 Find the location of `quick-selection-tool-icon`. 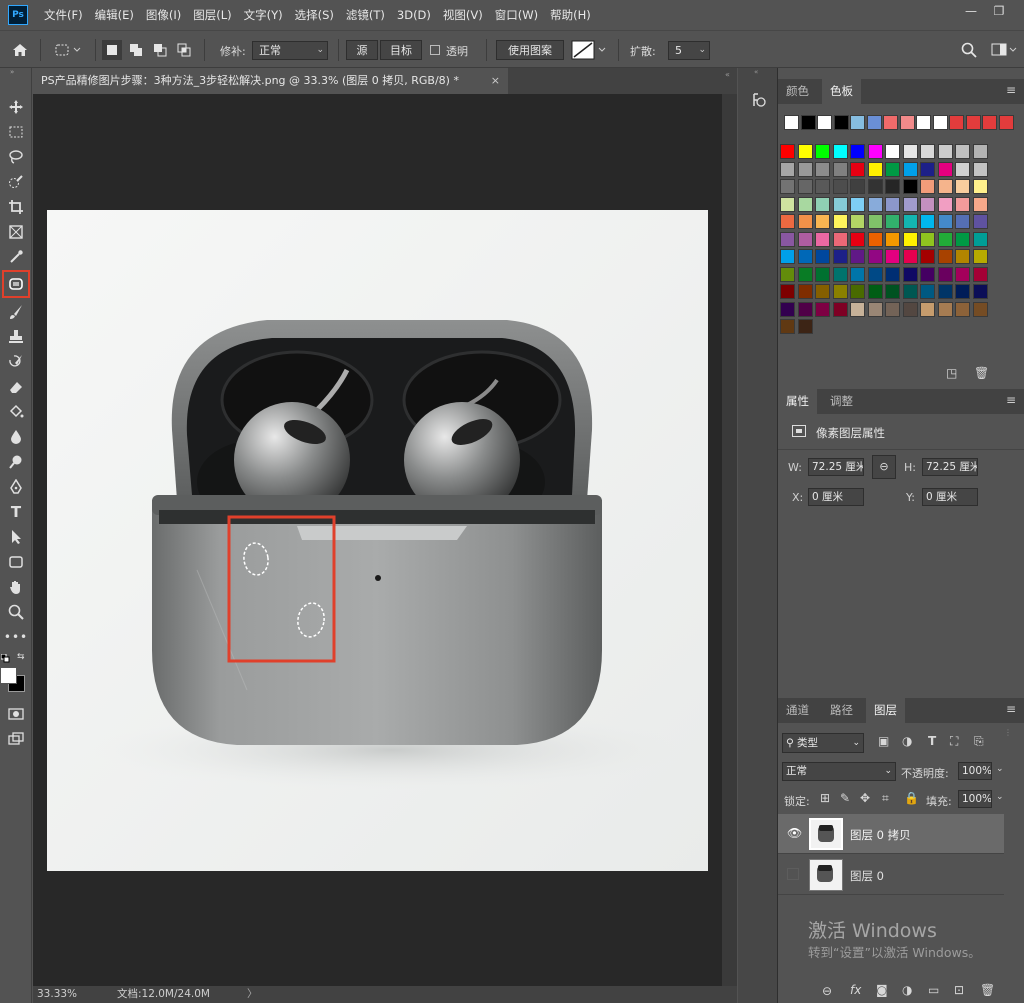

quick-selection-tool-icon is located at coordinates (16, 182).